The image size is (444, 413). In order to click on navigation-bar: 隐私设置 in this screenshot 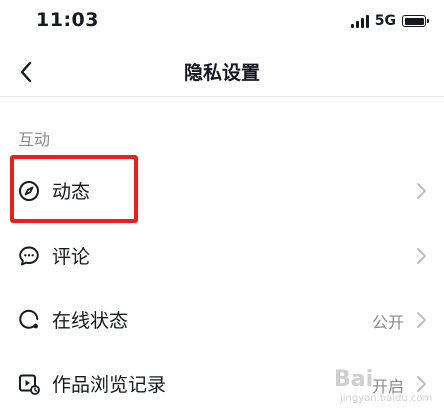, I will do `click(222, 72)`.